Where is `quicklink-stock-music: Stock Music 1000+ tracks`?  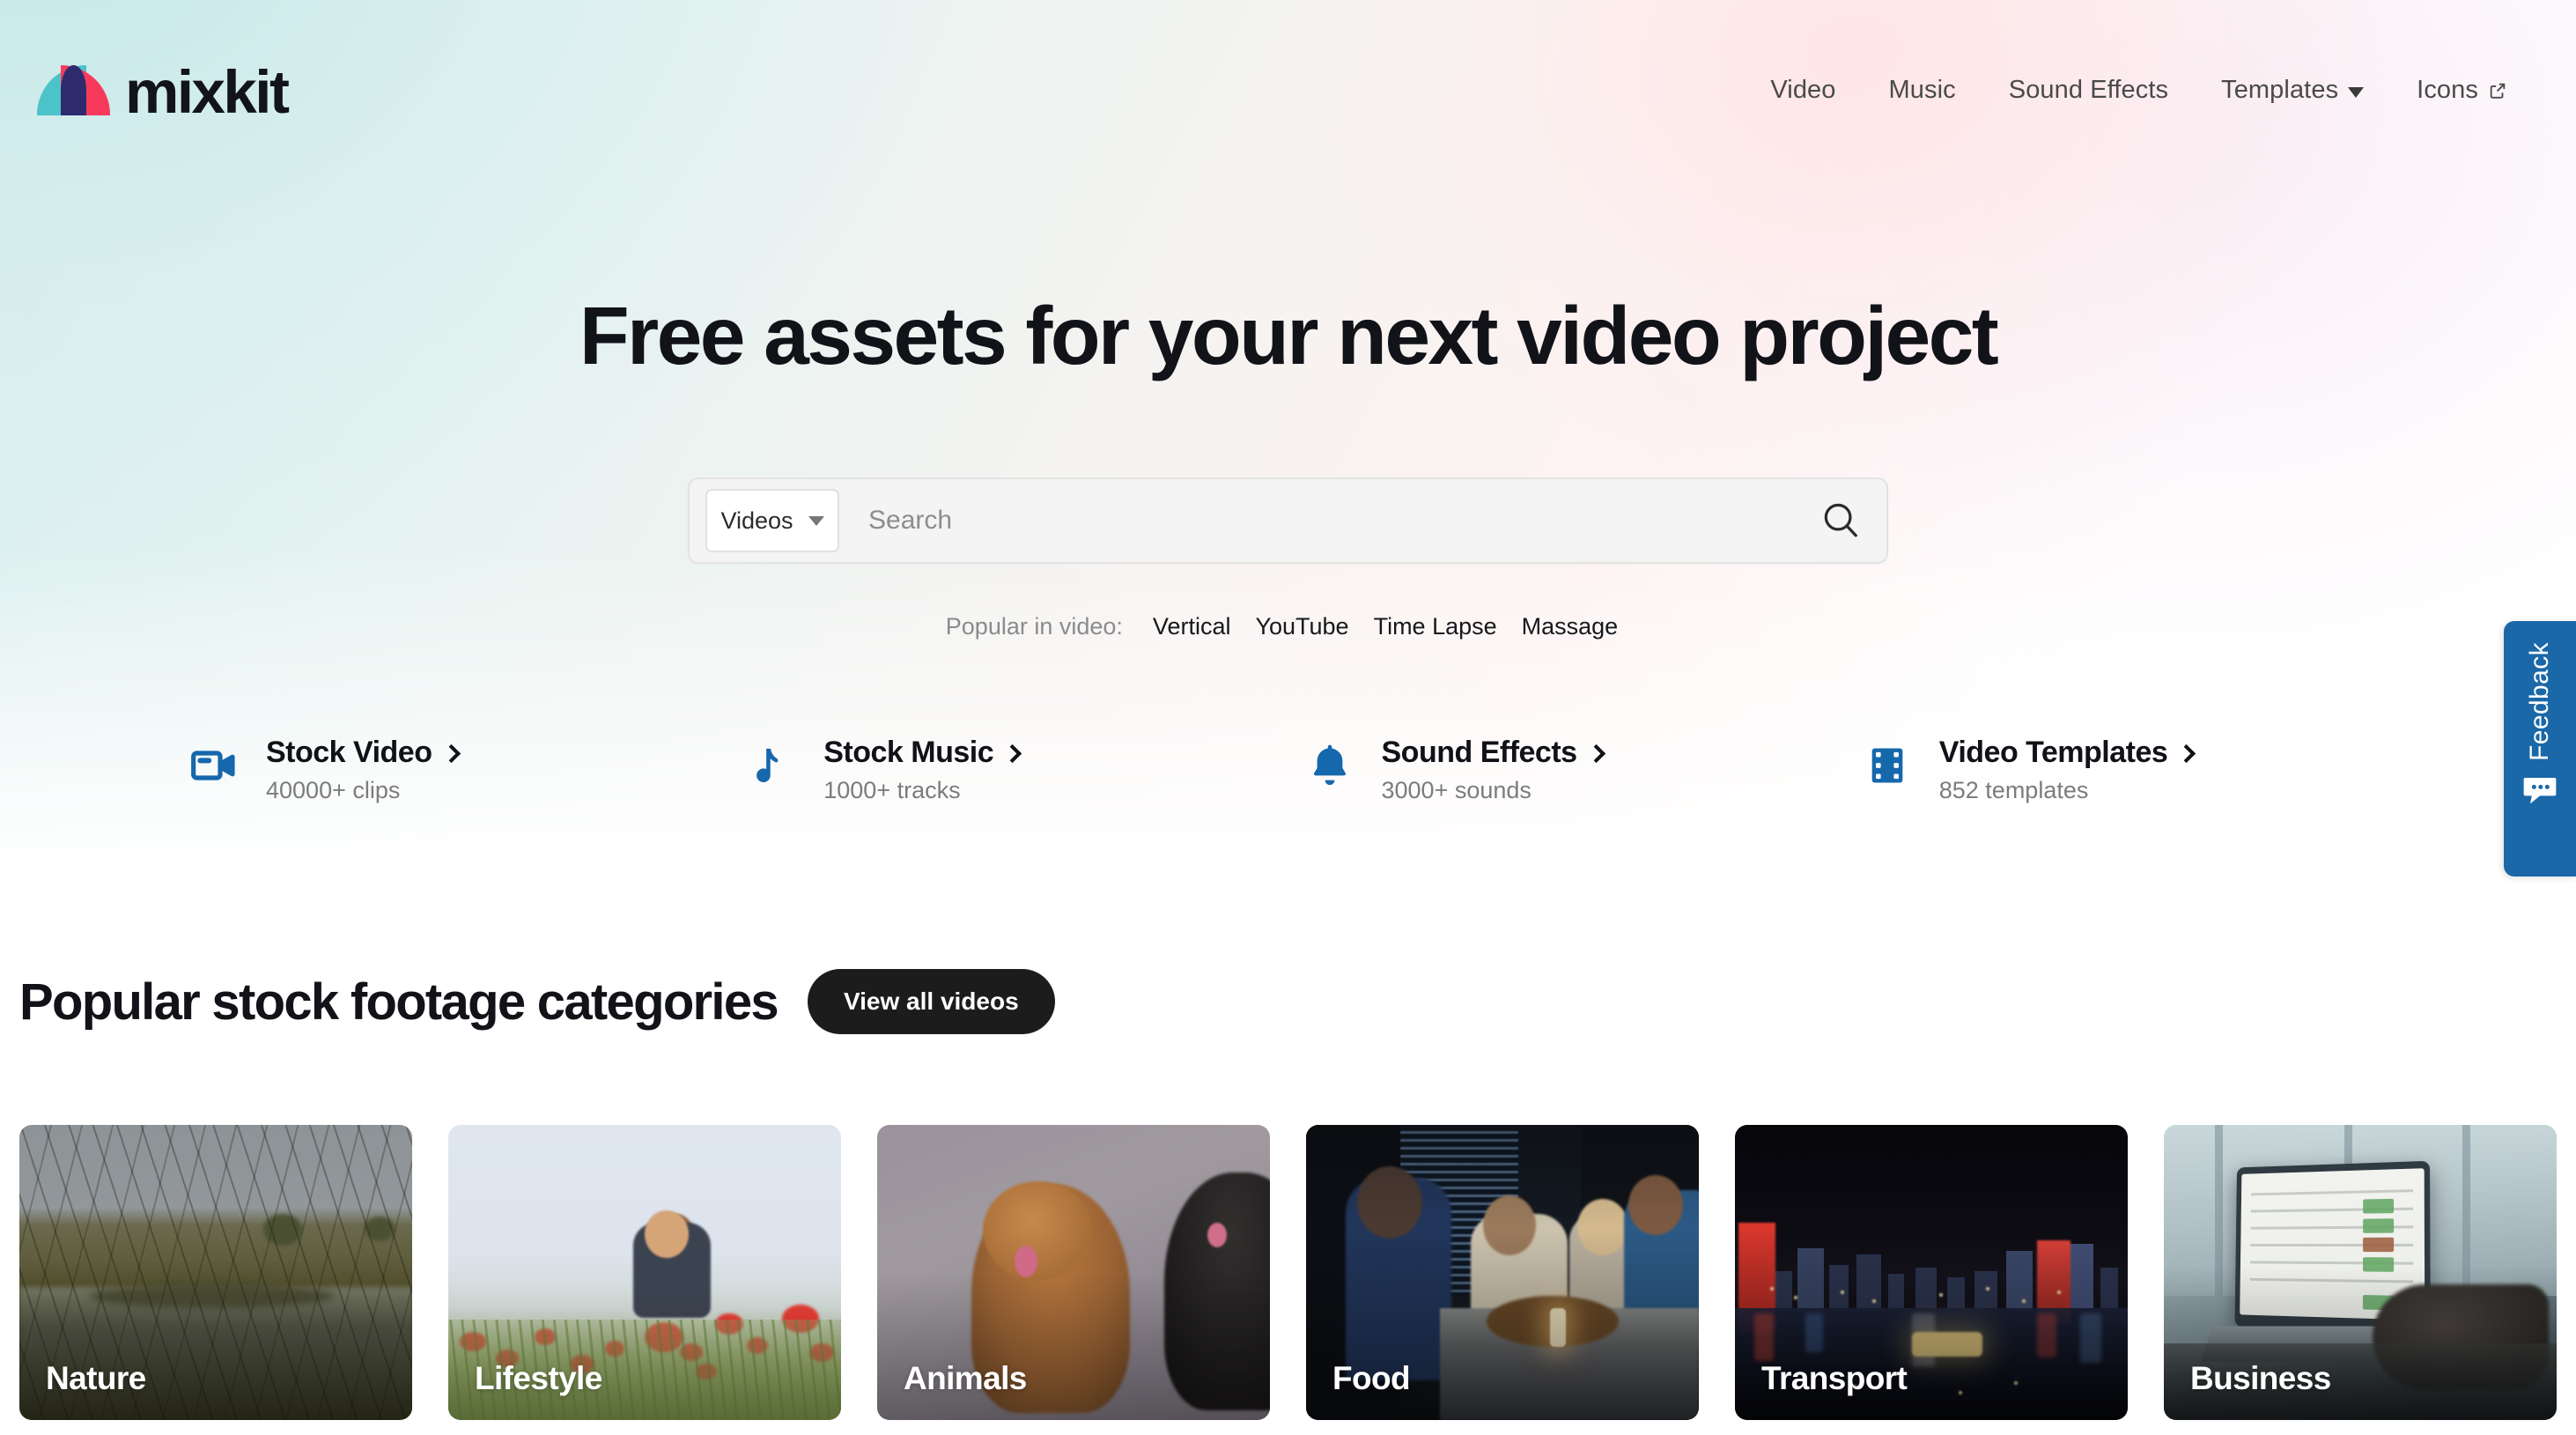 quicklink-stock-music: Stock Music 1000+ tracks is located at coordinates (1023, 770).